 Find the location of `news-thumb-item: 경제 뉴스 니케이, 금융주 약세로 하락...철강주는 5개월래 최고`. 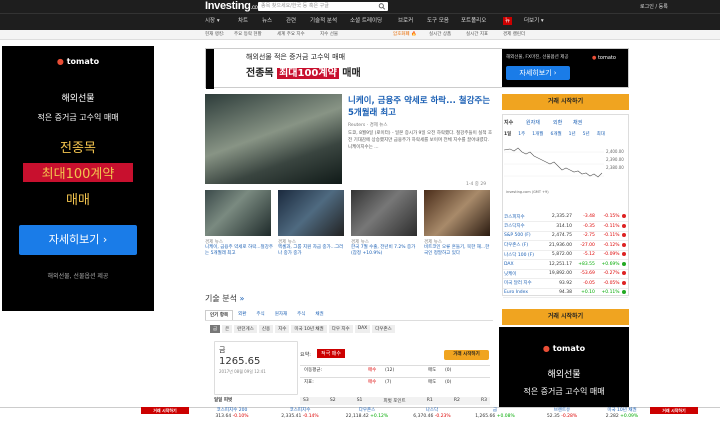

news-thumb-item: 경제 뉴스 니케이, 금융주 약세로 하락...철강주는 5개월래 최고 is located at coordinates (239, 248).